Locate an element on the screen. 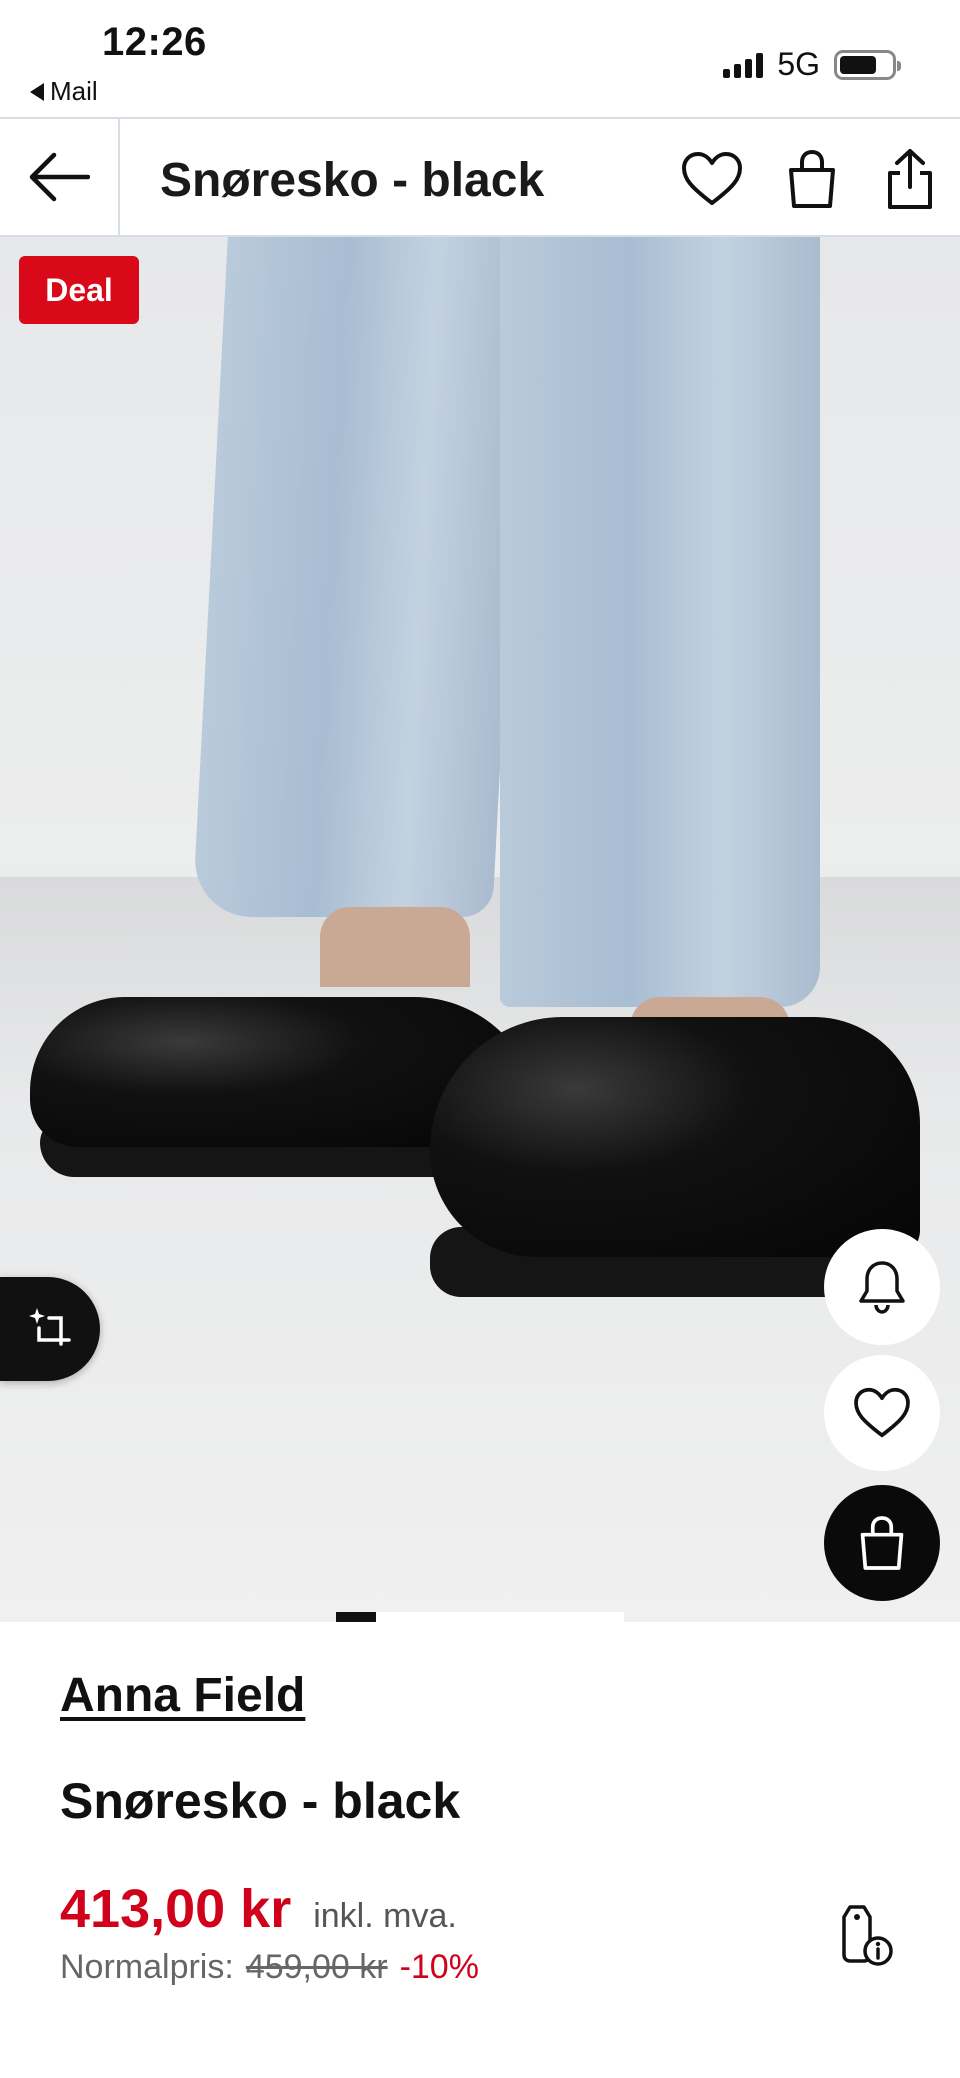  status-indicators: 5G is located at coordinates (812, 64).